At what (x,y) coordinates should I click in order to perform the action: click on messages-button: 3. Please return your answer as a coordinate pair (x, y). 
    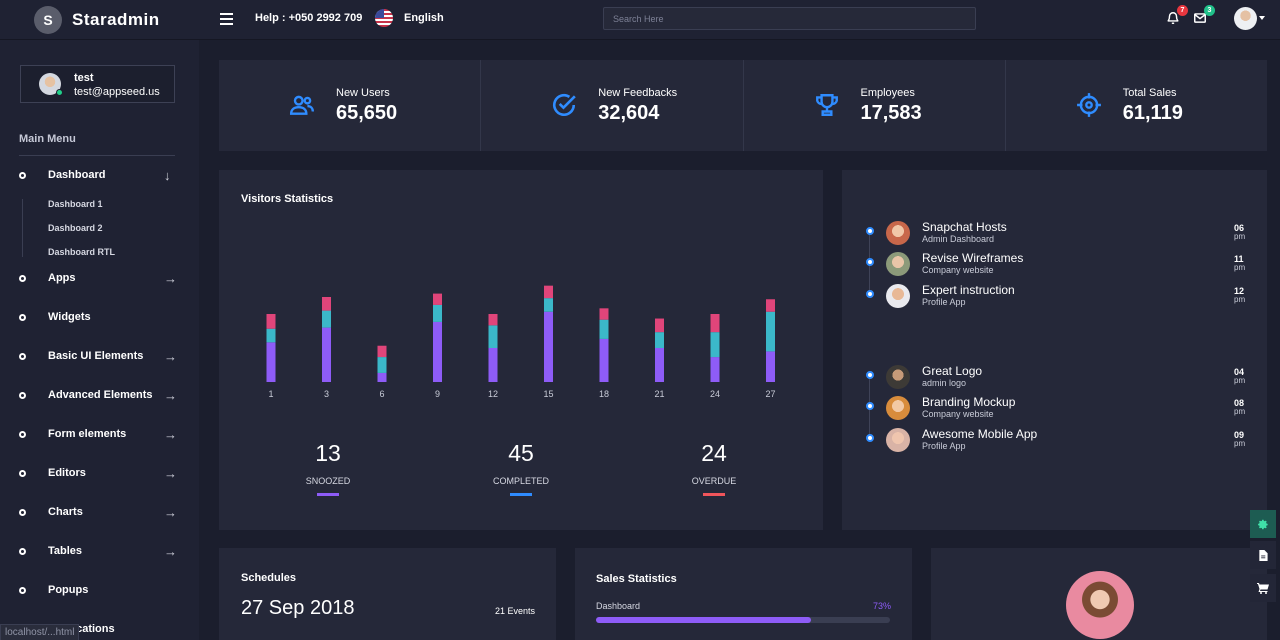
    Looking at the image, I should click on (1204, 15).